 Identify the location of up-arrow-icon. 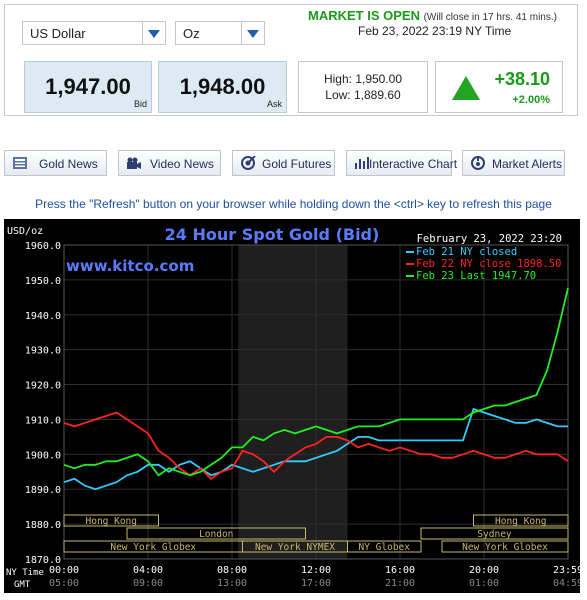
(466, 88).